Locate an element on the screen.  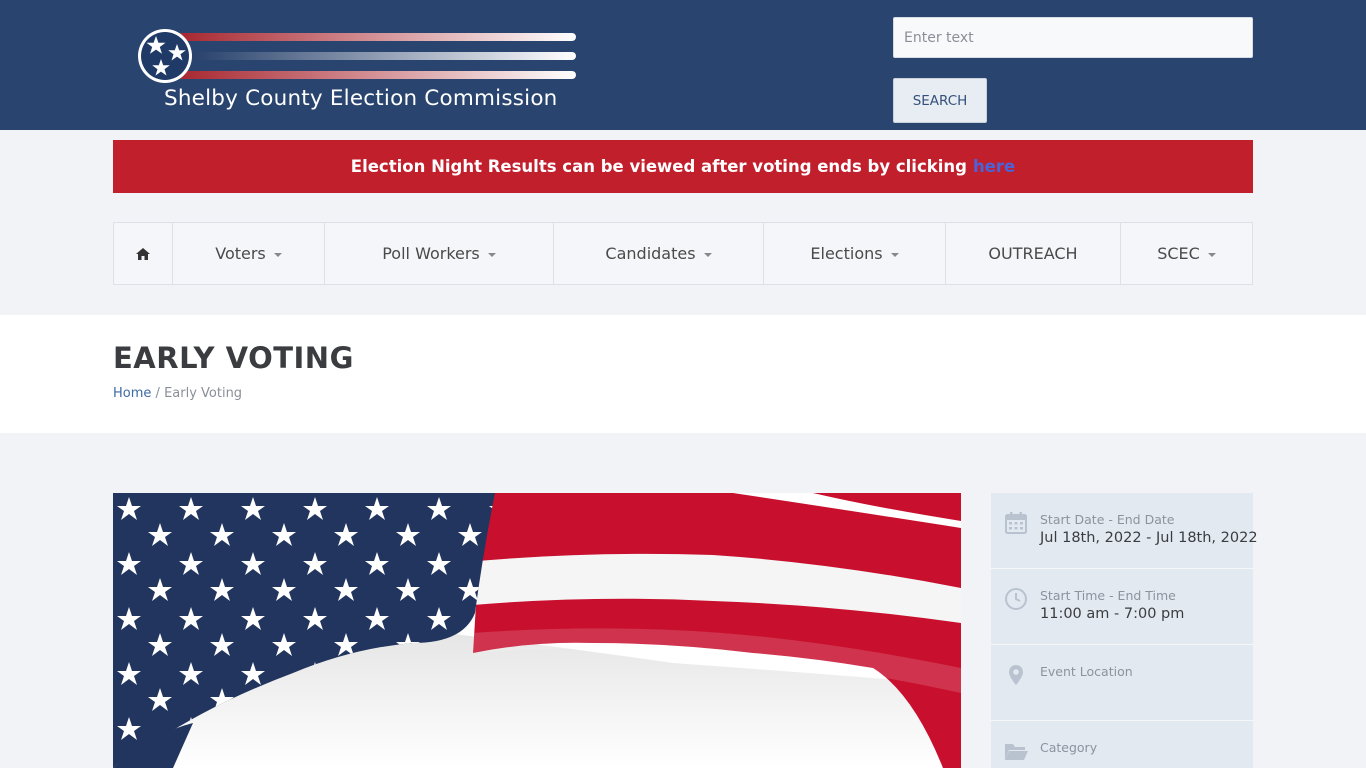
search-input is located at coordinates (1073, 37).